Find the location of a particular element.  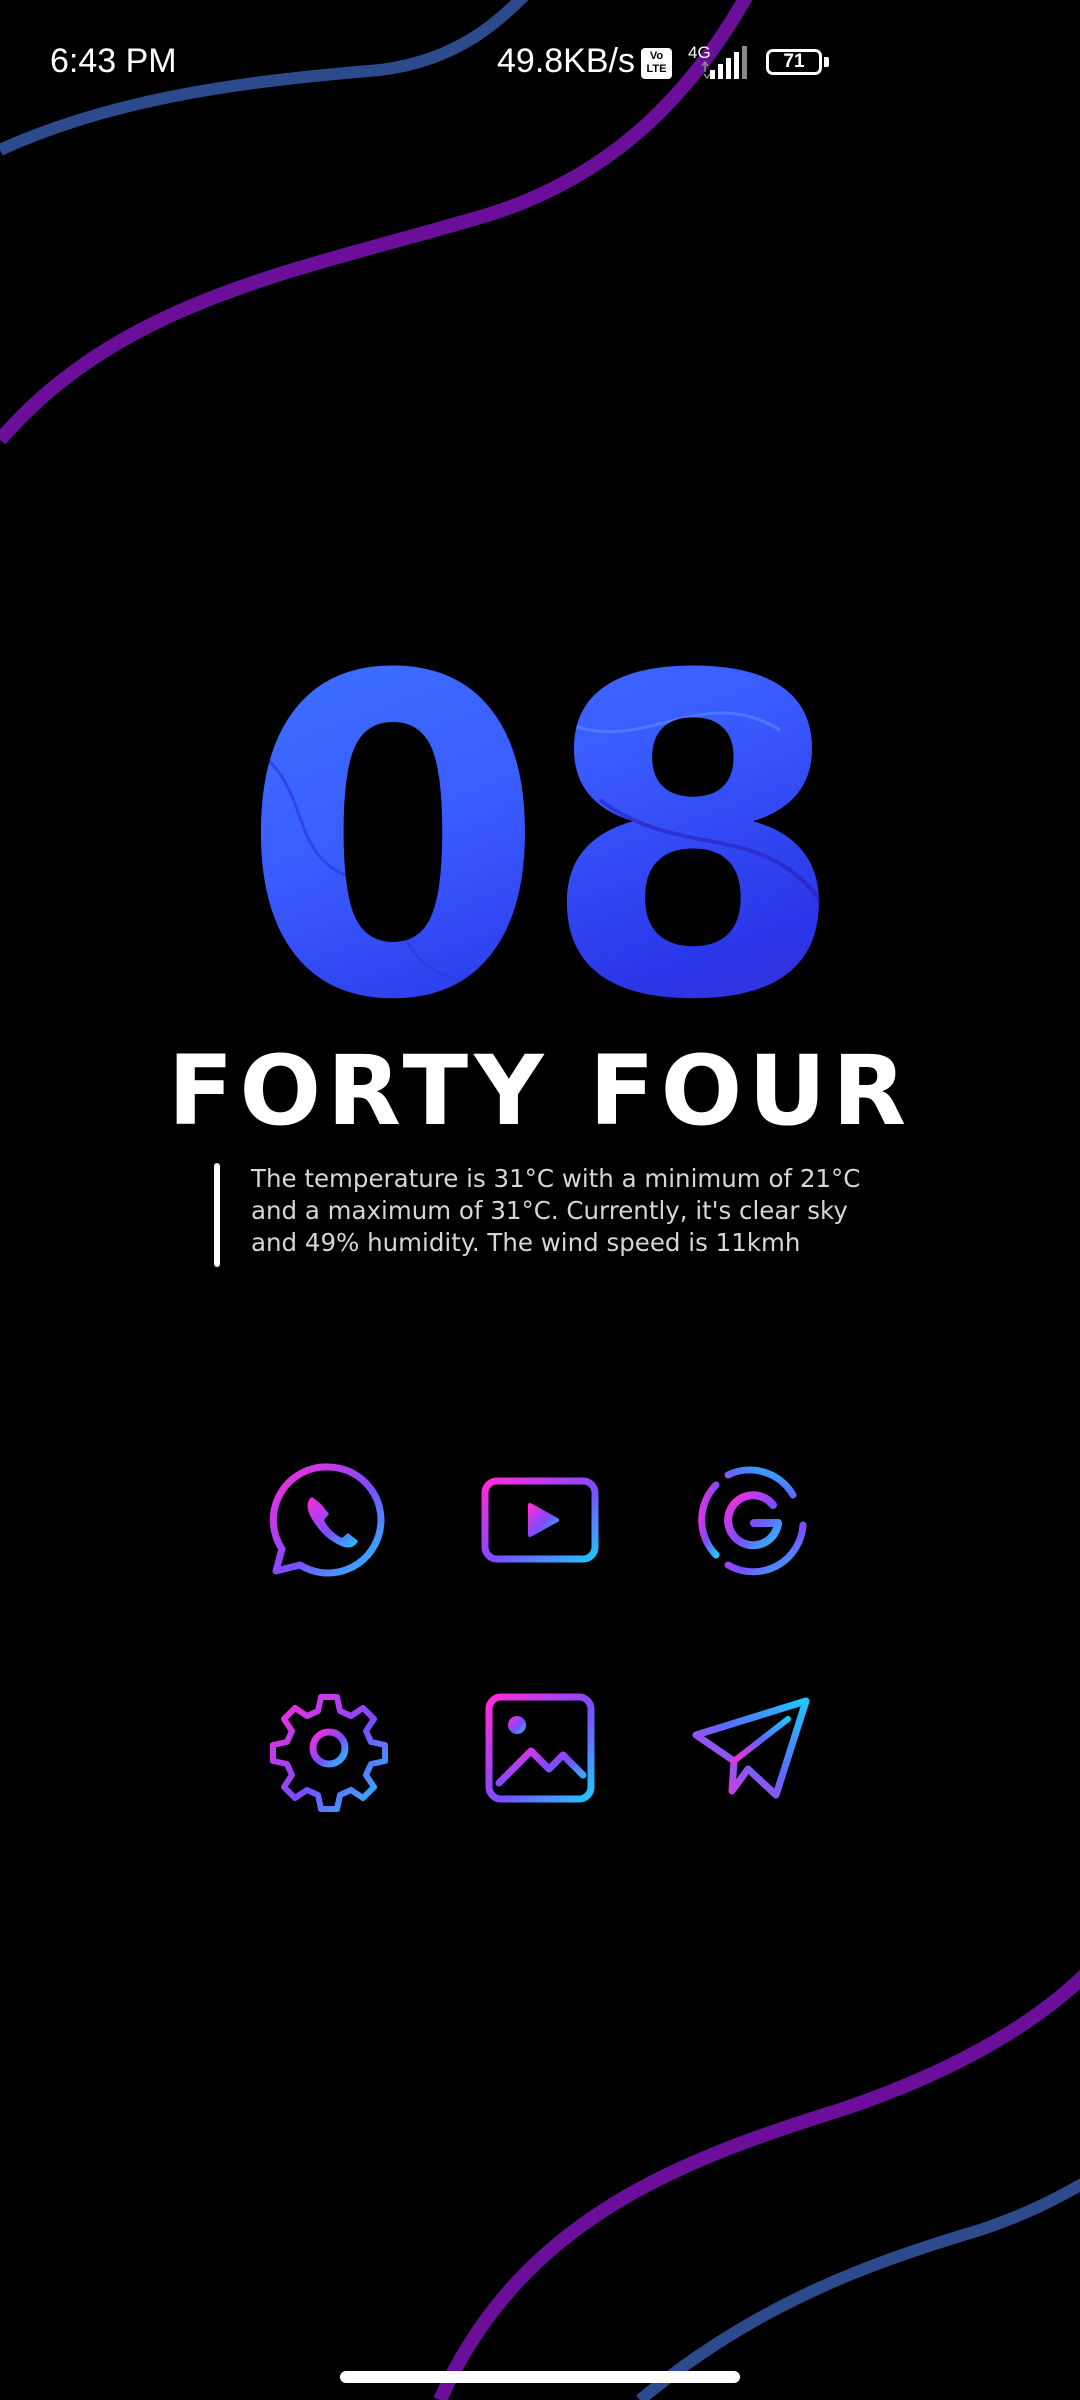

weather-accent-bar is located at coordinates (217, 1215).